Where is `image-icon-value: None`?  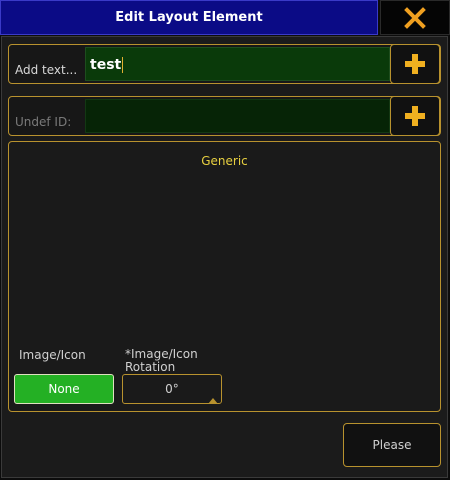
image-icon-value: None is located at coordinates (64, 389).